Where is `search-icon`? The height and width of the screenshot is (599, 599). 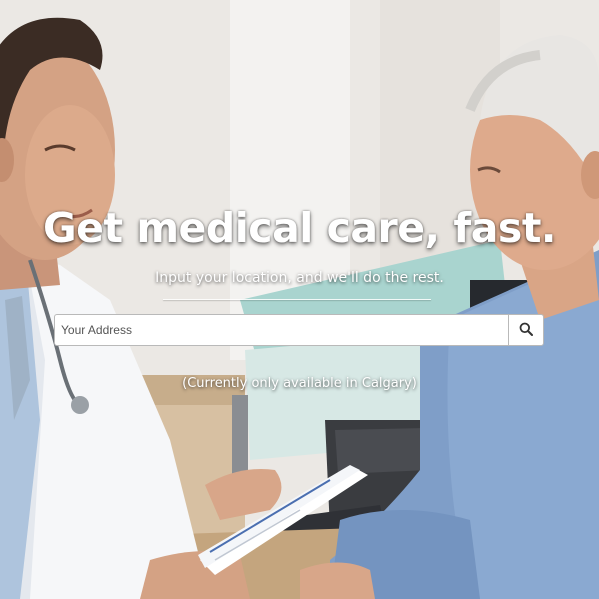
search-icon is located at coordinates (526, 330).